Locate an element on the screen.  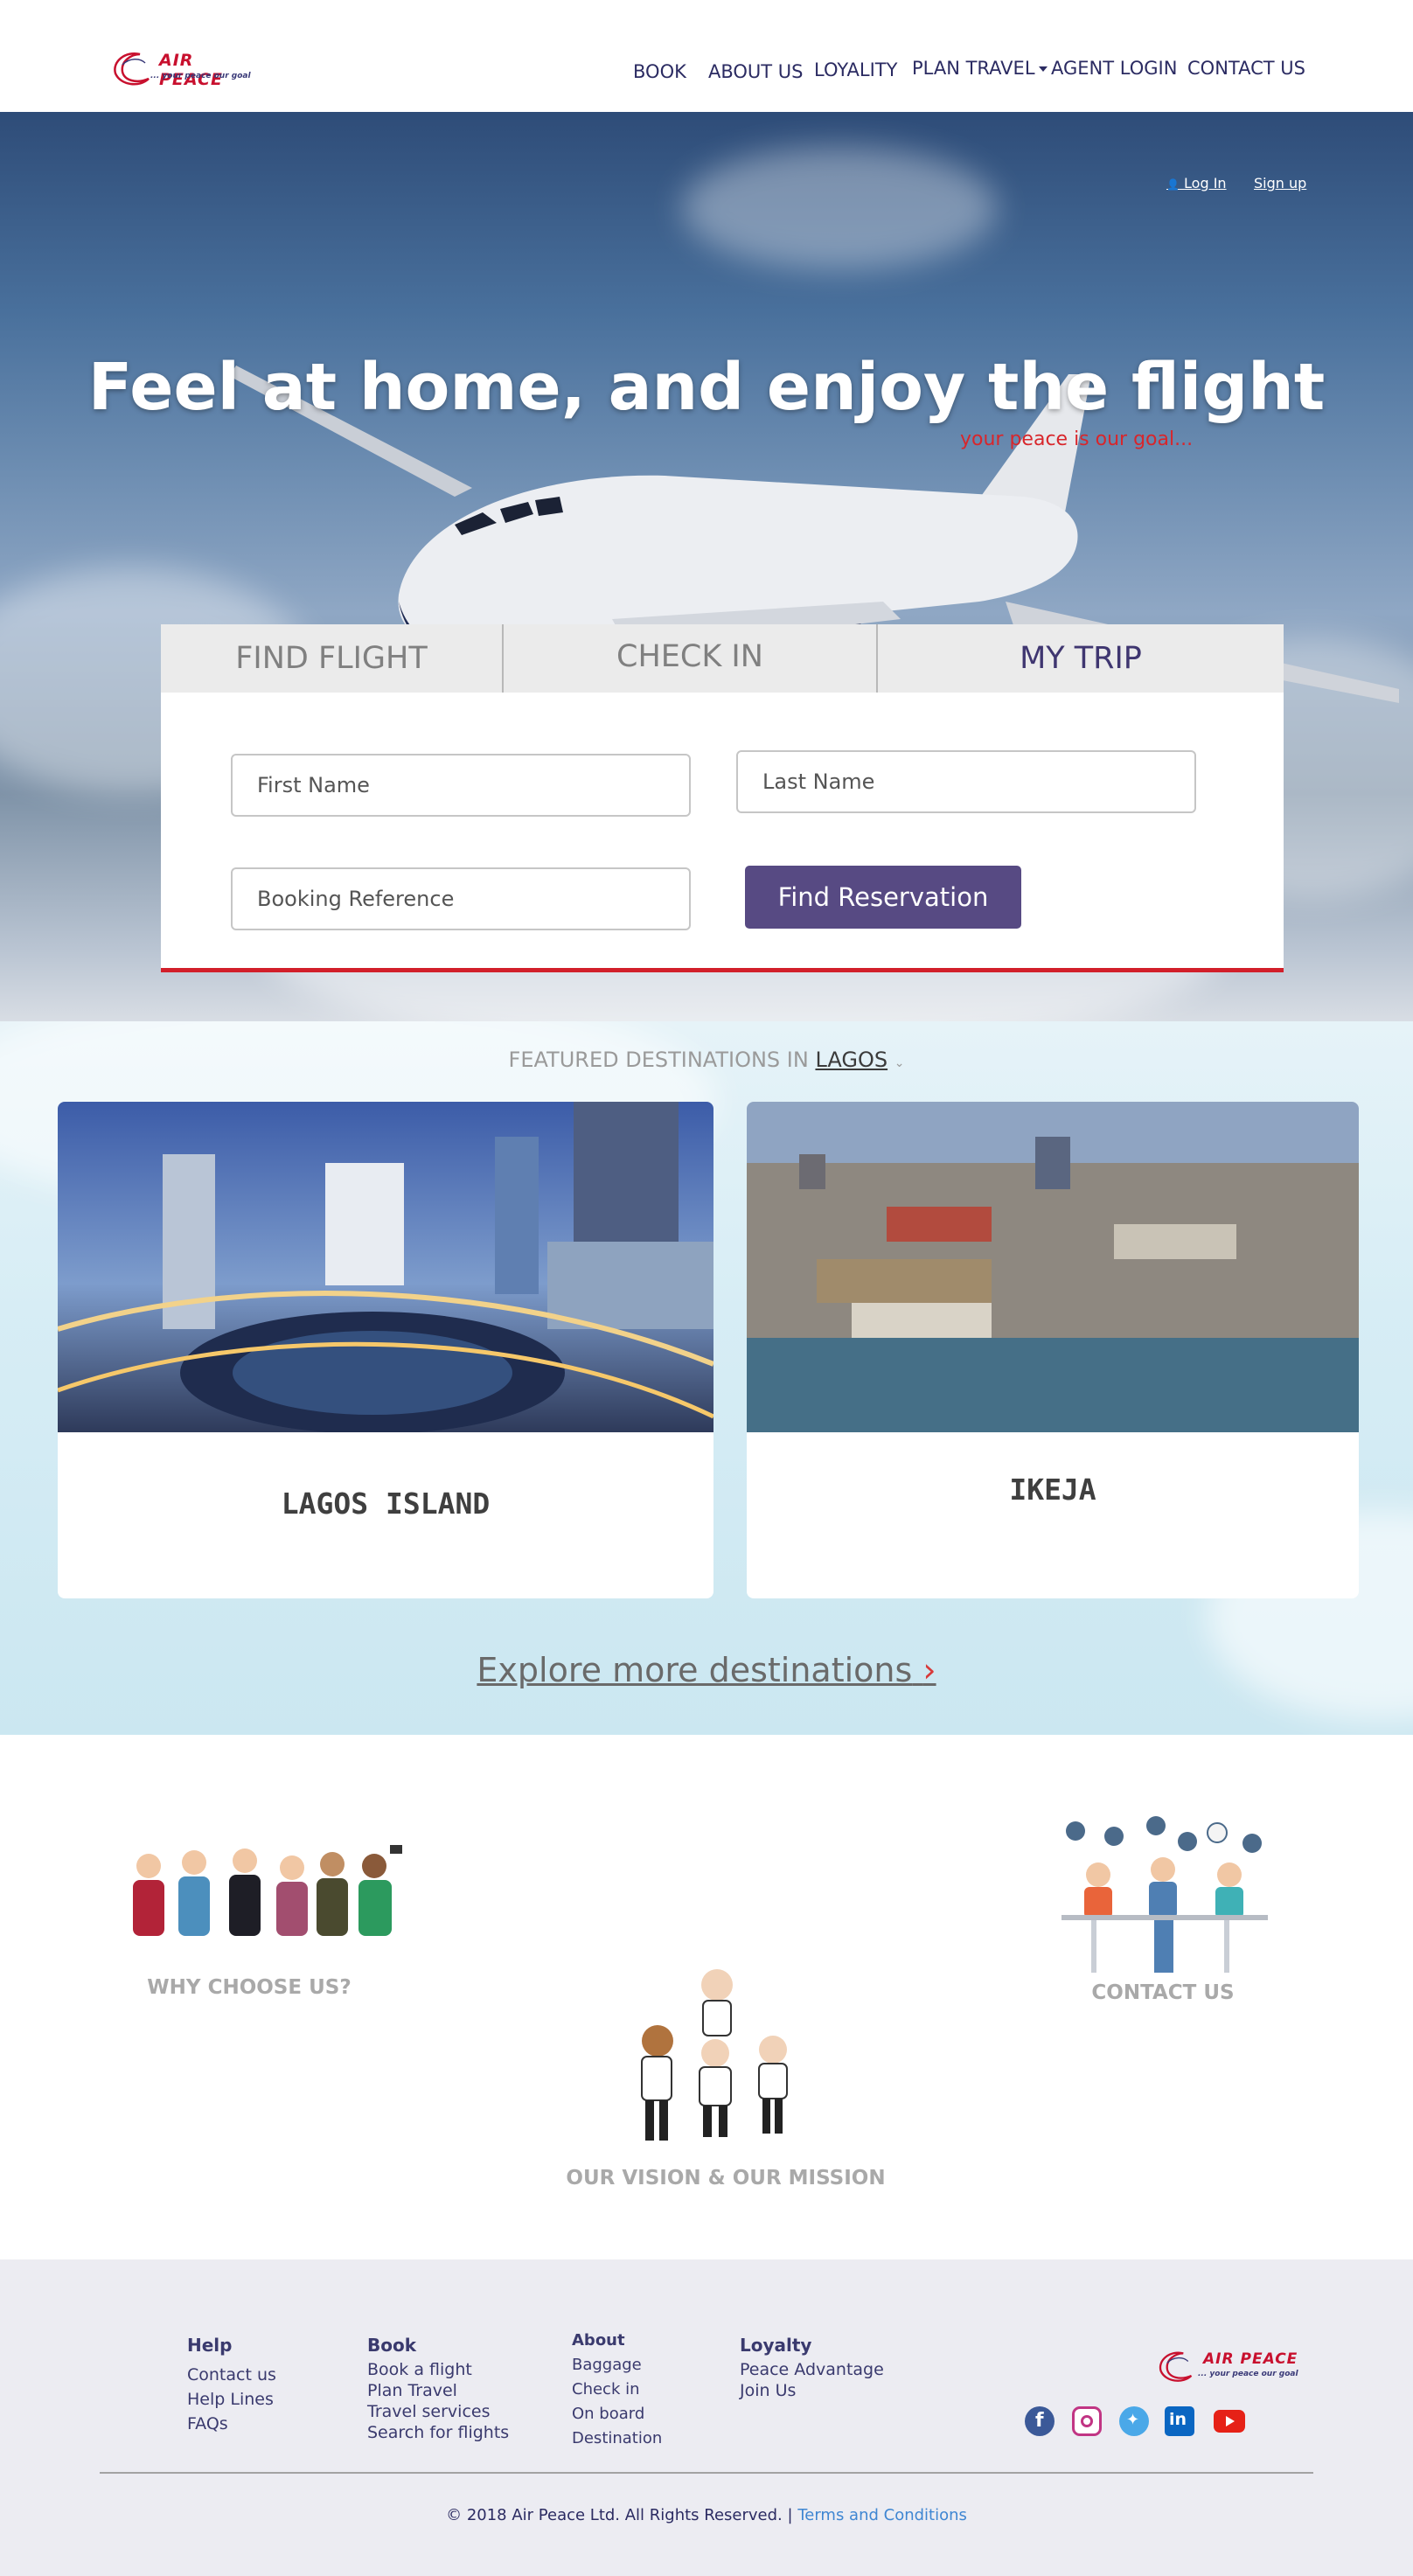
footer-help-column: Help Contact us Help Lines FAQs is located at coordinates (231, 2385).